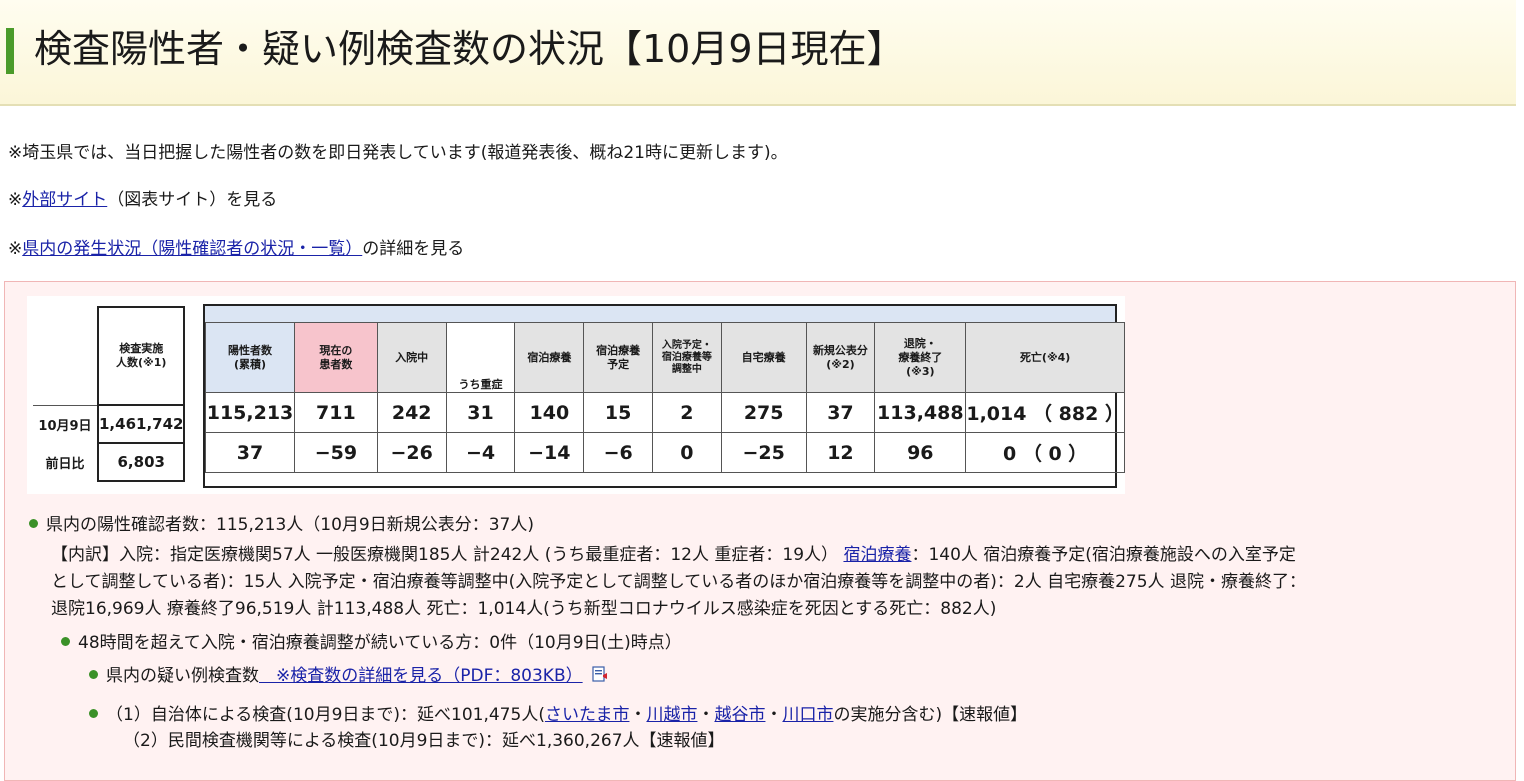 The height and width of the screenshot is (781, 1524). What do you see at coordinates (1045, 412) in the screenshot?
I see `deaths-today: 1,014 （ 882 ）` at bounding box center [1045, 412].